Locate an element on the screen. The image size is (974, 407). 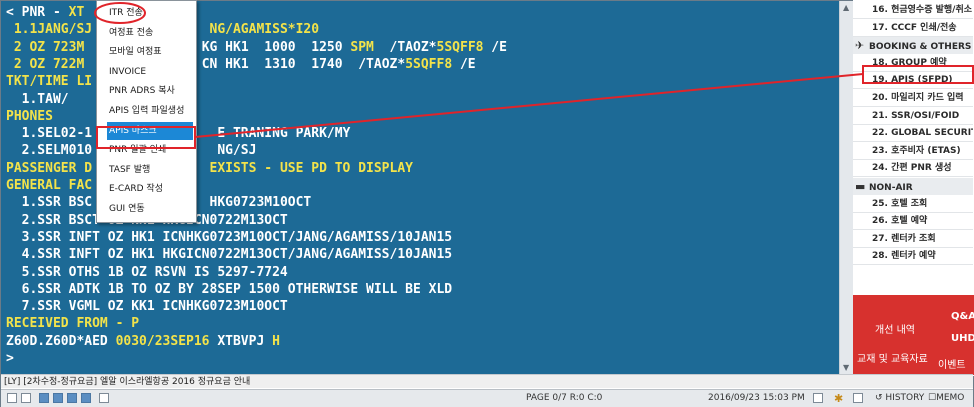
terminal-text: HKG0723M10OCT is located at coordinates (260, 203).